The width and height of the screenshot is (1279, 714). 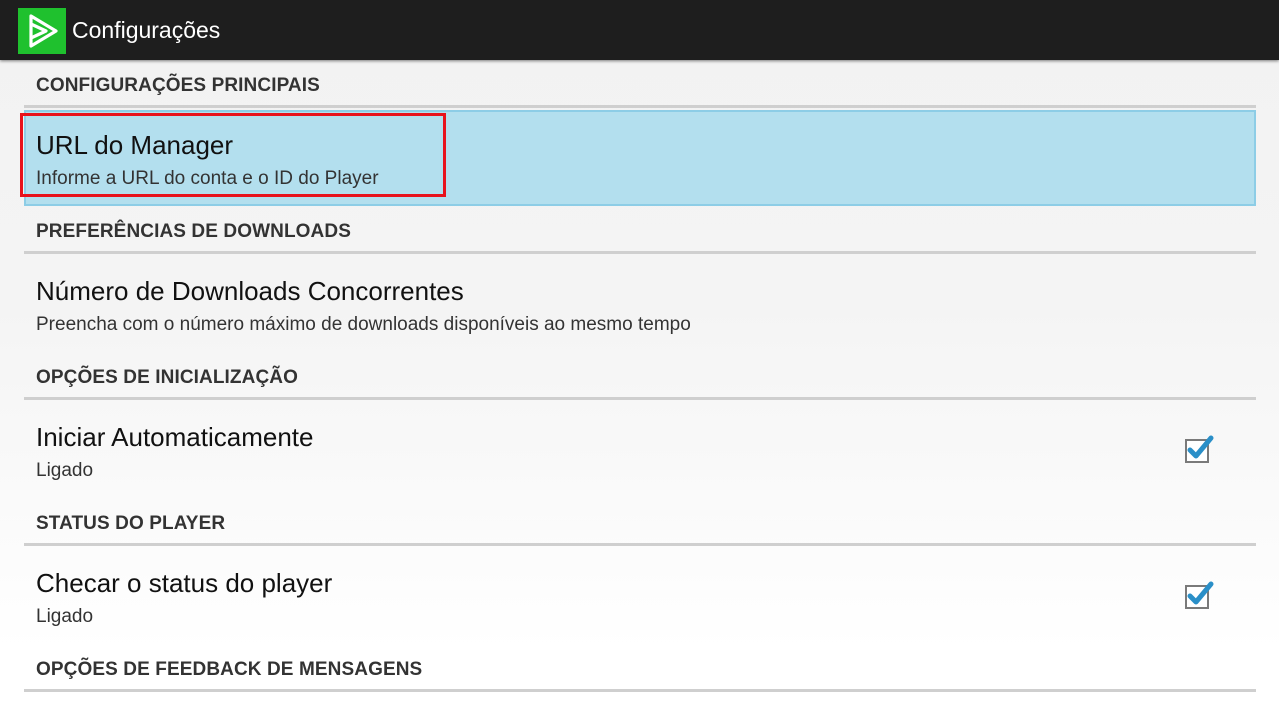 I want to click on category-label: OPÇÕES DE FEEDBACK DE MENSAGENS, so click(x=229, y=669).